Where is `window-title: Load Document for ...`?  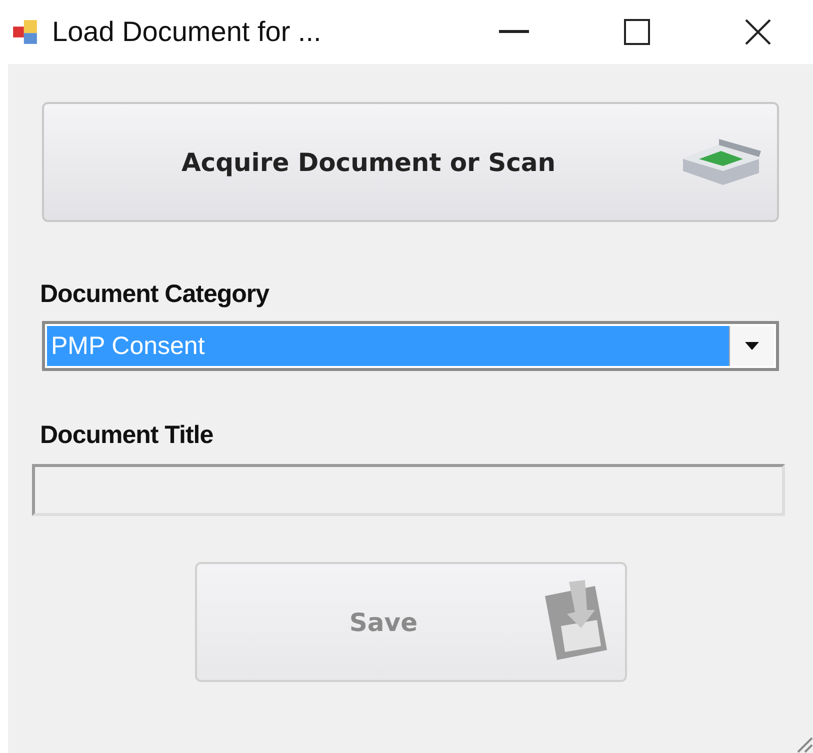
window-title: Load Document for ... is located at coordinates (187, 32).